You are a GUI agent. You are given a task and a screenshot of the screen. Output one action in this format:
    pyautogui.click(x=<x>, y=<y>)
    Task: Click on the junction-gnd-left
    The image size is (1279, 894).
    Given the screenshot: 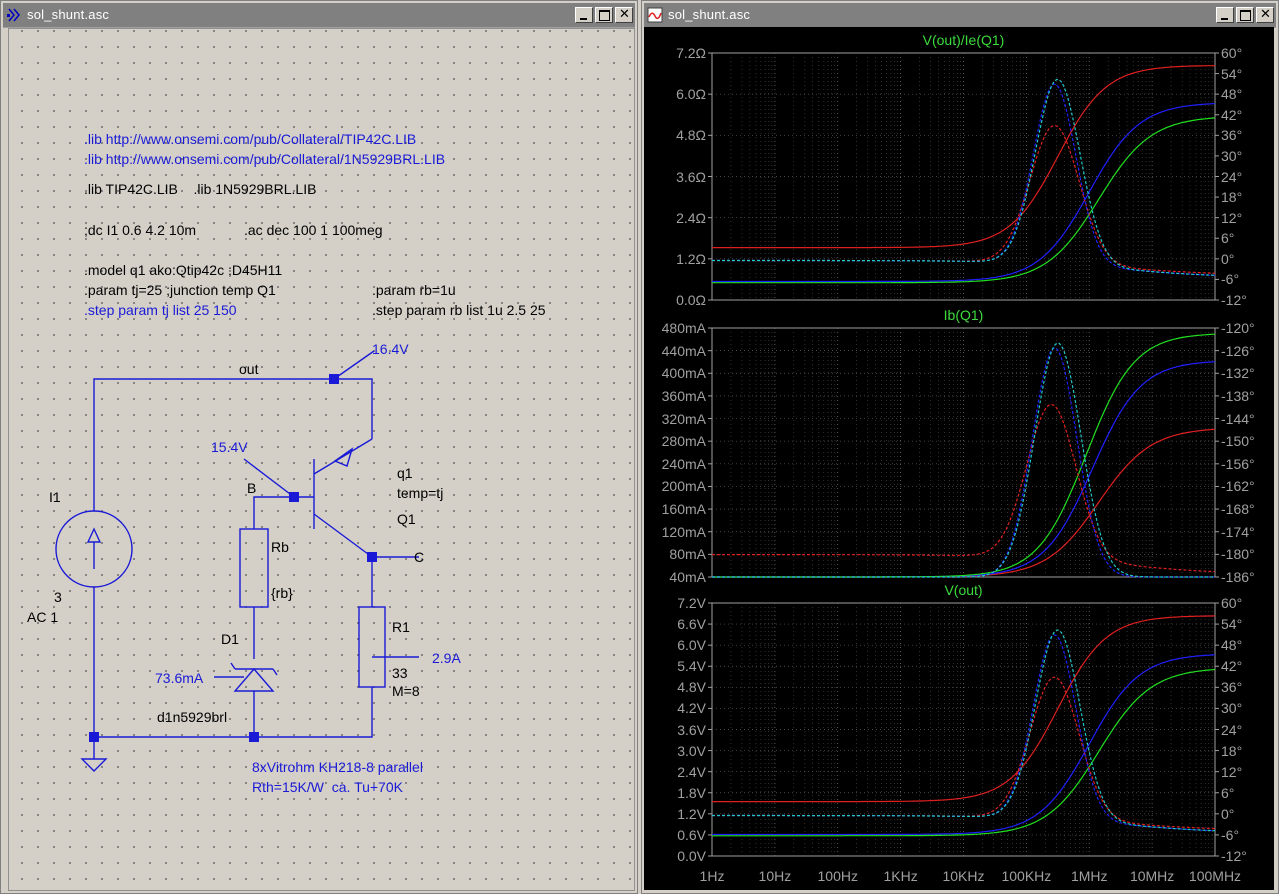 What is the action you would take?
    pyautogui.click(x=94, y=737)
    